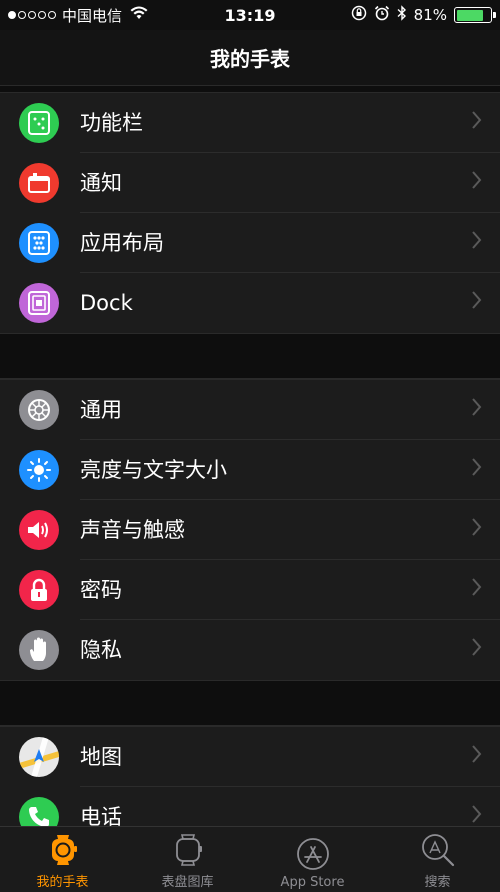 The height and width of the screenshot is (892, 500). What do you see at coordinates (106, 303) in the screenshot?
I see `row-label: Dock` at bounding box center [106, 303].